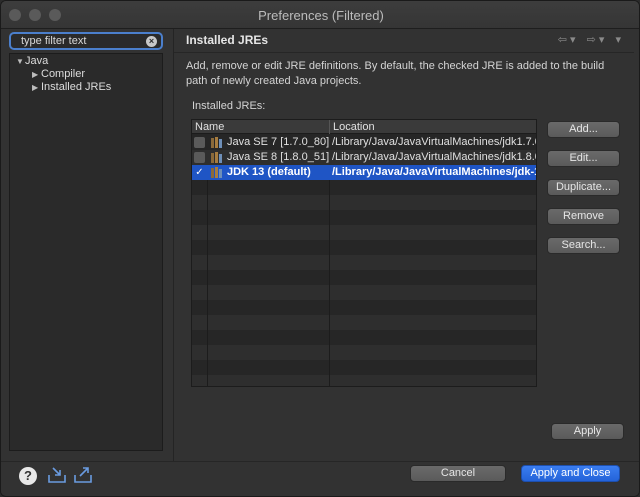  Describe the element at coordinates (269, 172) in the screenshot. I see `jre-name: JDK 13 (default)` at that location.